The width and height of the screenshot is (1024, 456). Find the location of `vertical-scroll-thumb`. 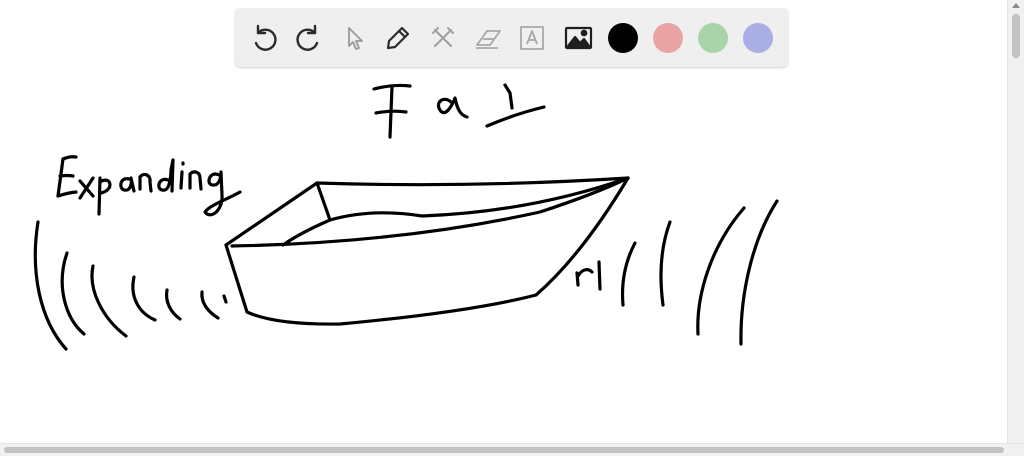

vertical-scroll-thumb is located at coordinates (1016, 36).